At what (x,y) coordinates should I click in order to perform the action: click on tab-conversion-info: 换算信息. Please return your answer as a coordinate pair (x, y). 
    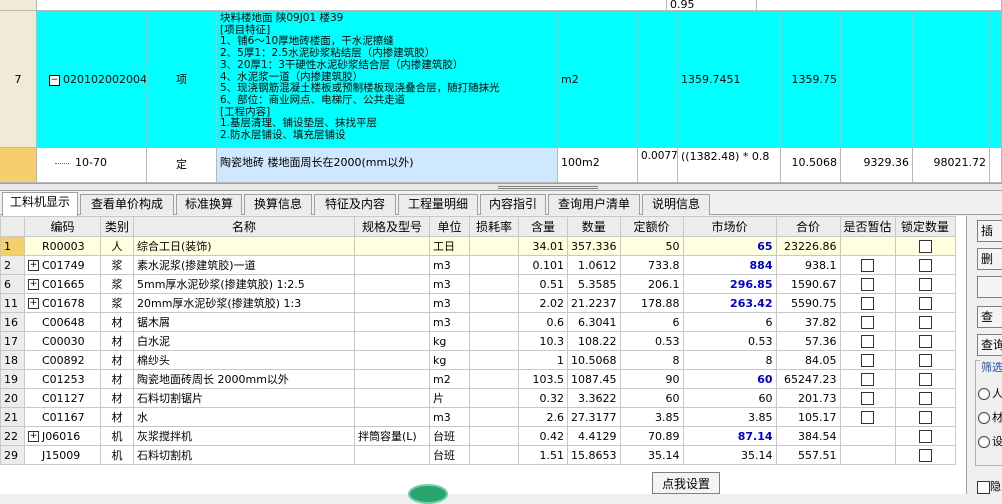
    Looking at the image, I should click on (278, 204).